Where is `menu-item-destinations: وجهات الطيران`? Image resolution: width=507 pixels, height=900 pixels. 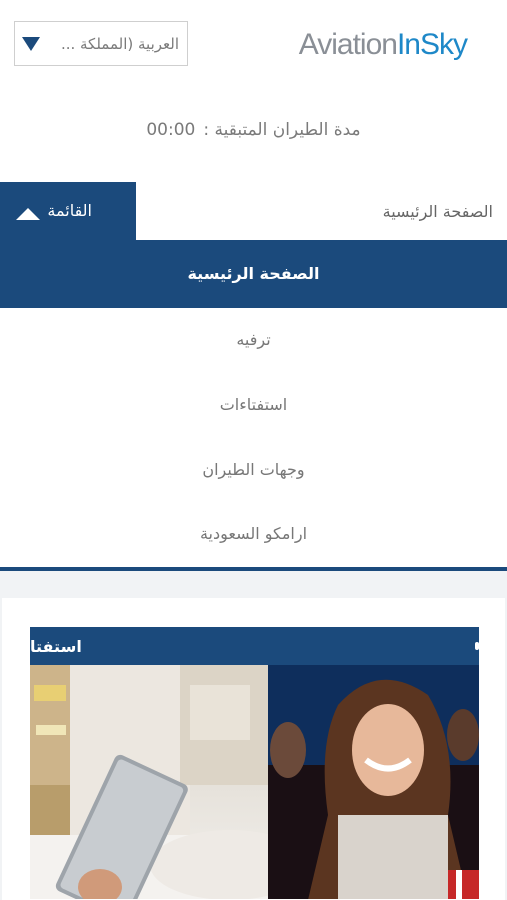
menu-item-destinations: وجهات الطيران is located at coordinates (253, 469).